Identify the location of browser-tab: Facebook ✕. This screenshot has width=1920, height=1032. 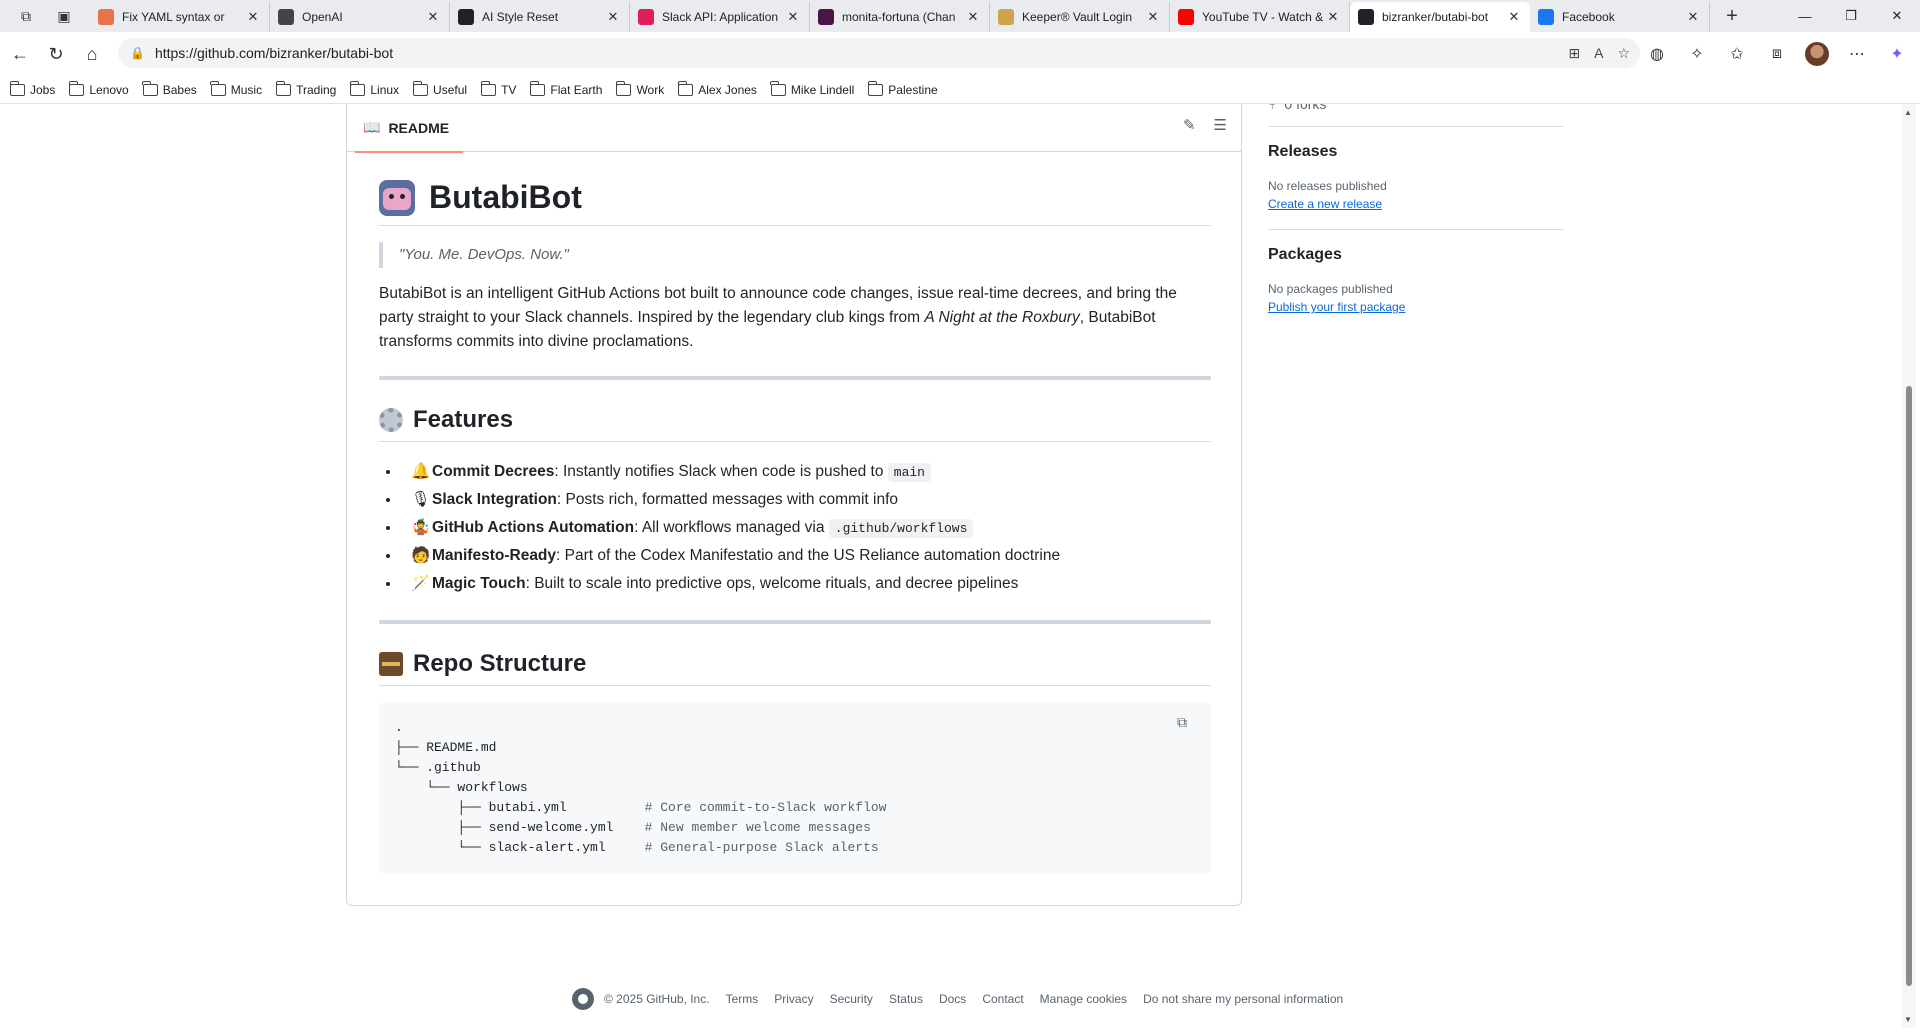
(1620, 17).